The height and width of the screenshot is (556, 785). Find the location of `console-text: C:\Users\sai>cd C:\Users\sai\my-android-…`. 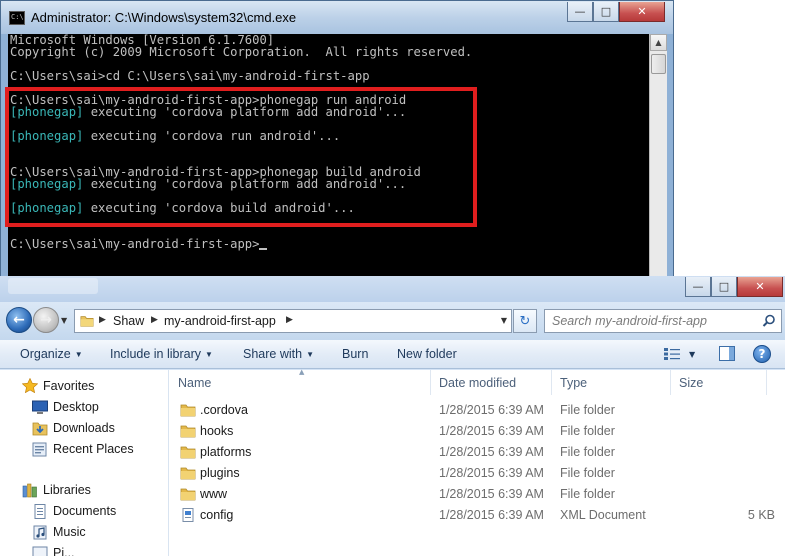

console-text: C:\Users\sai>cd C:\Users\sai\my-android-… is located at coordinates (190, 76).